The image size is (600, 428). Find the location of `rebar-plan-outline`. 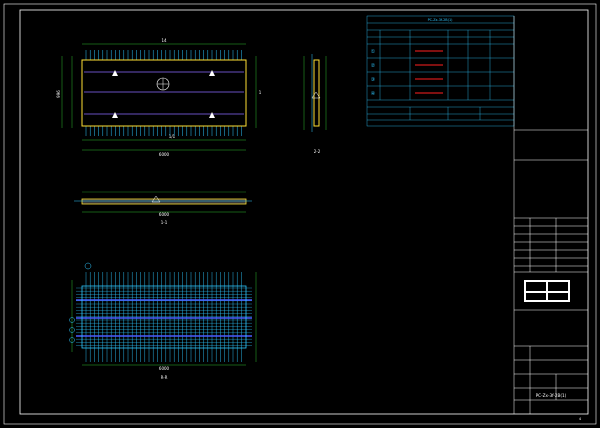

rebar-plan-outline is located at coordinates (164, 317).